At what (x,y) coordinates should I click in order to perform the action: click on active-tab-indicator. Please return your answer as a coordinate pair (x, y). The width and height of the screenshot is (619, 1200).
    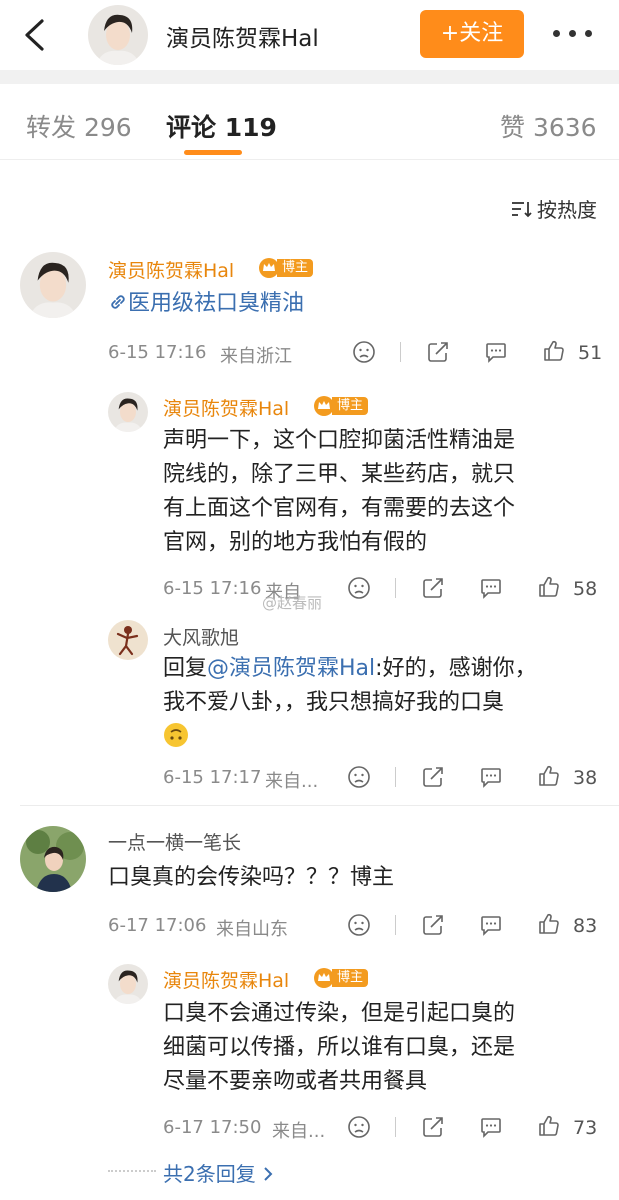
    Looking at the image, I should click on (213, 152).